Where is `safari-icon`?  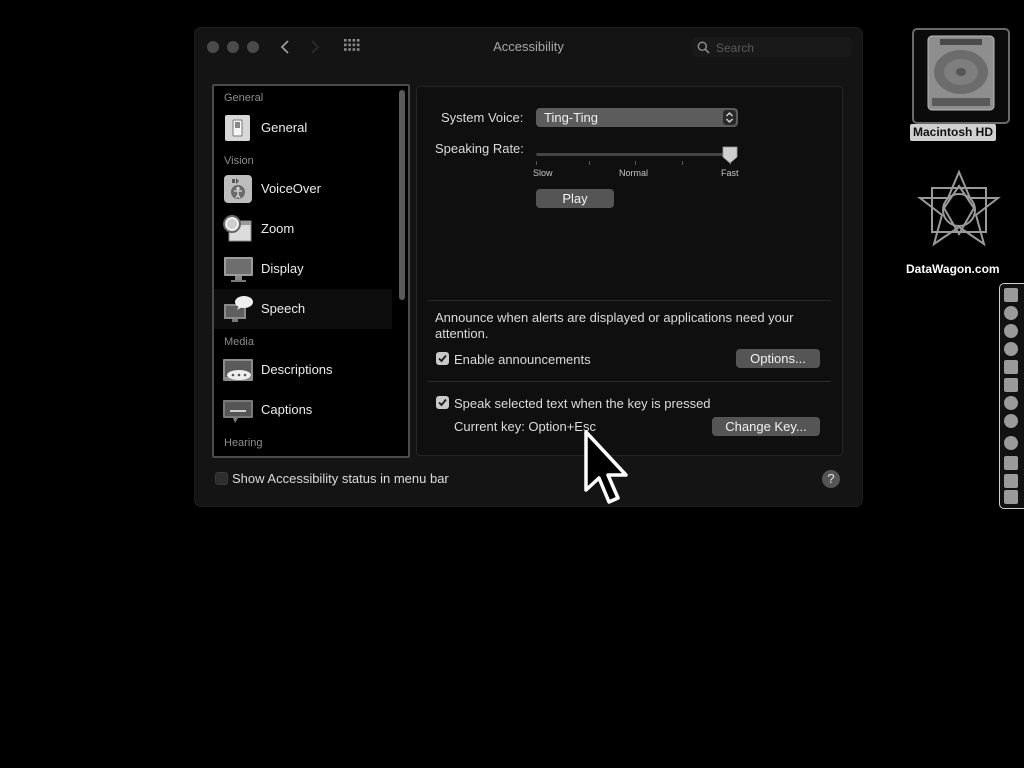 safari-icon is located at coordinates (1011, 349).